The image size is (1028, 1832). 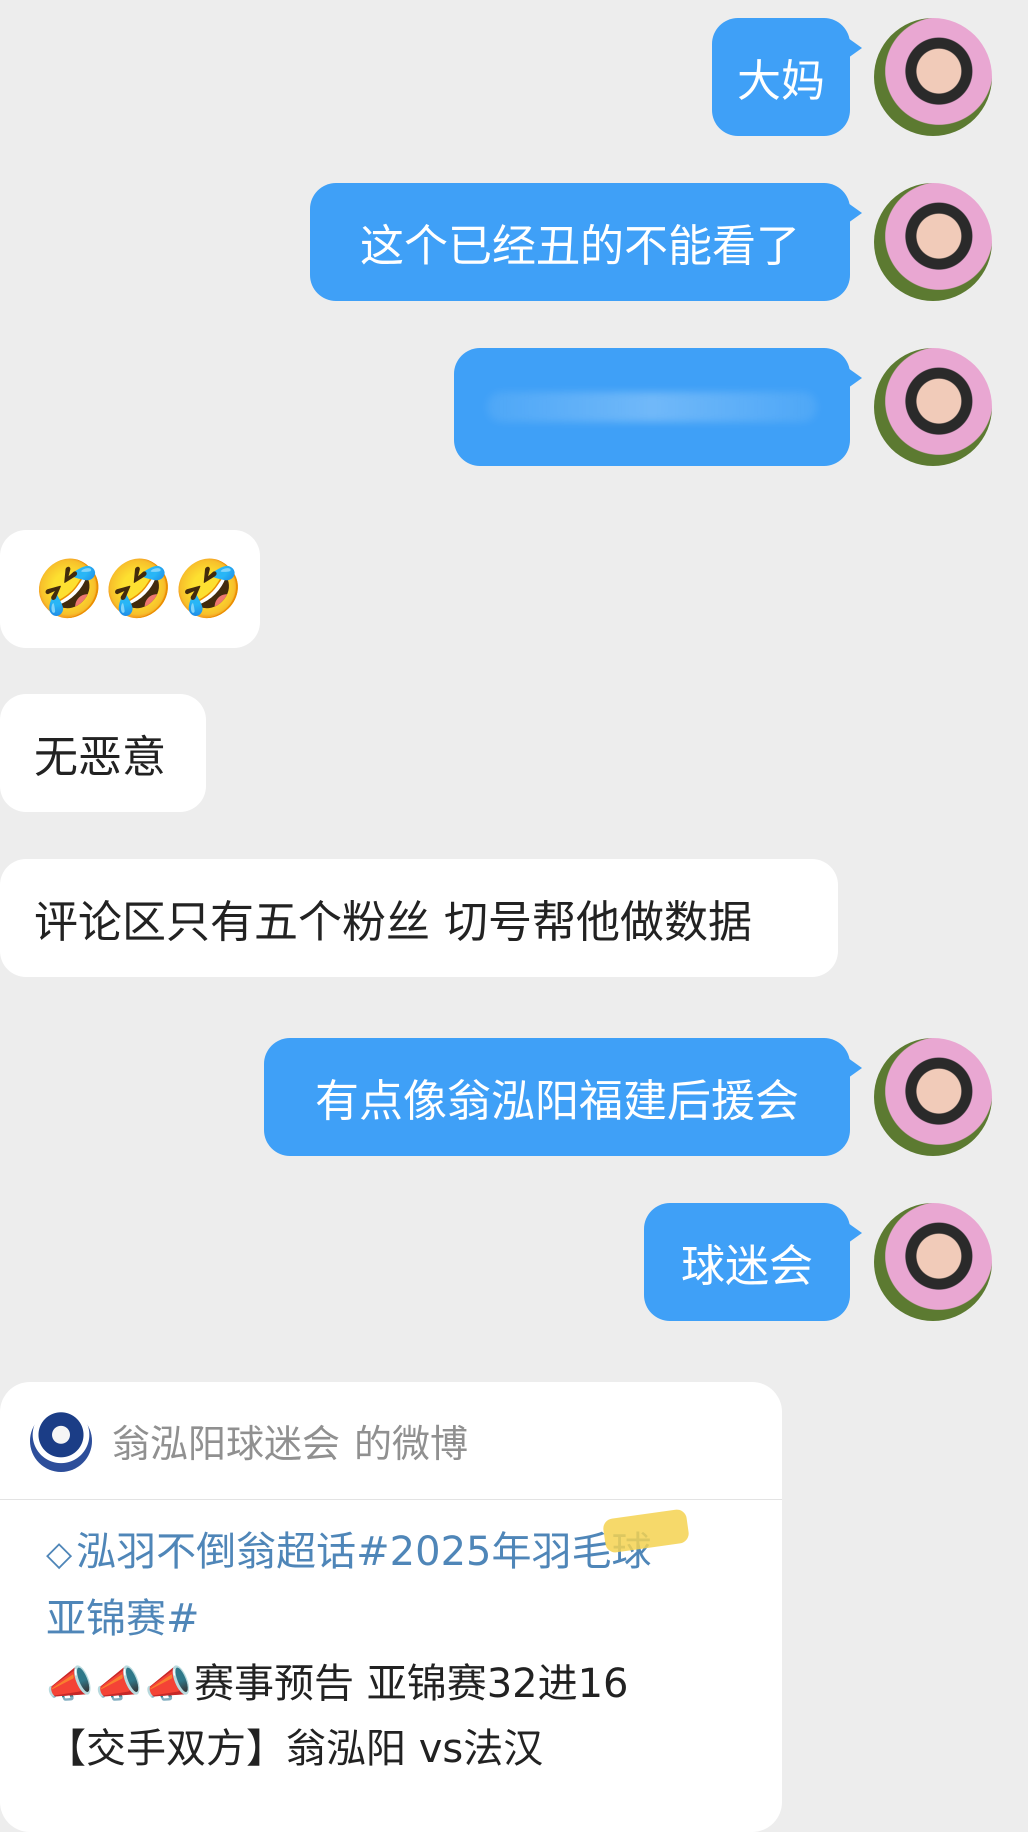 What do you see at coordinates (61, 1440) in the screenshot?
I see `account-avatar` at bounding box center [61, 1440].